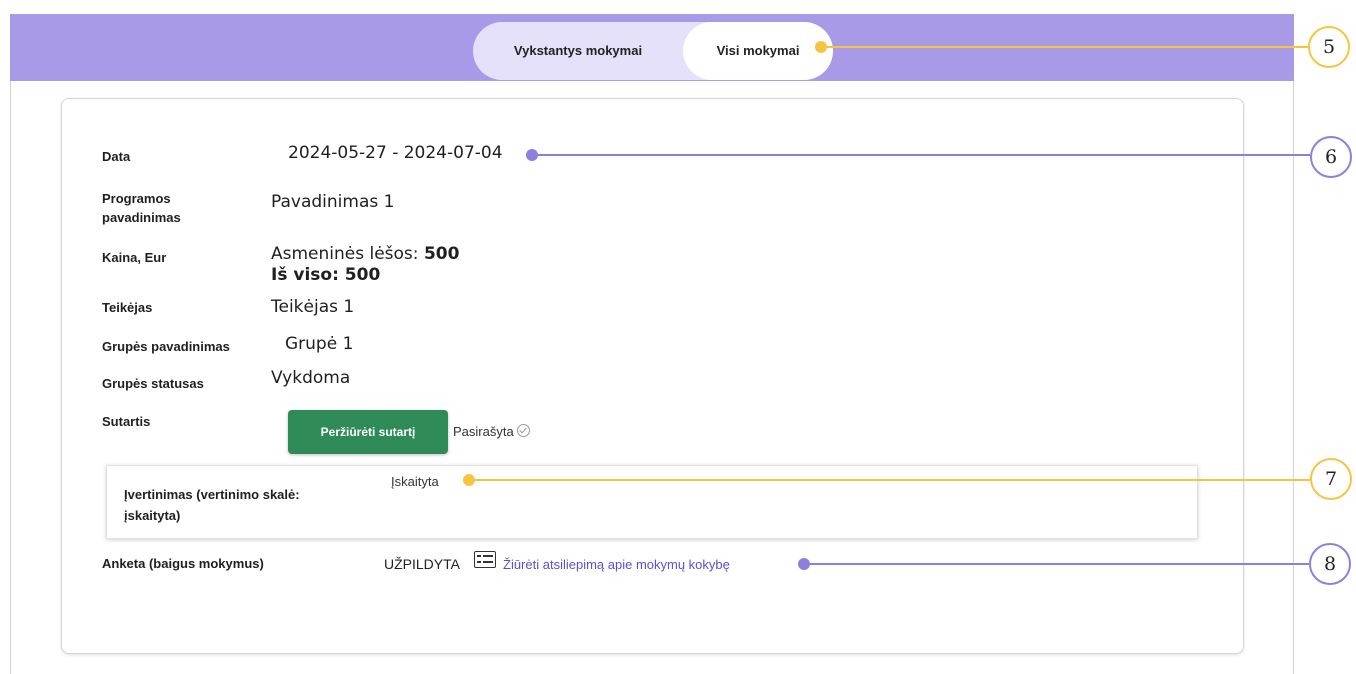  Describe the element at coordinates (141, 208) in the screenshot. I see `program-label: Programos pavadinimas` at that location.